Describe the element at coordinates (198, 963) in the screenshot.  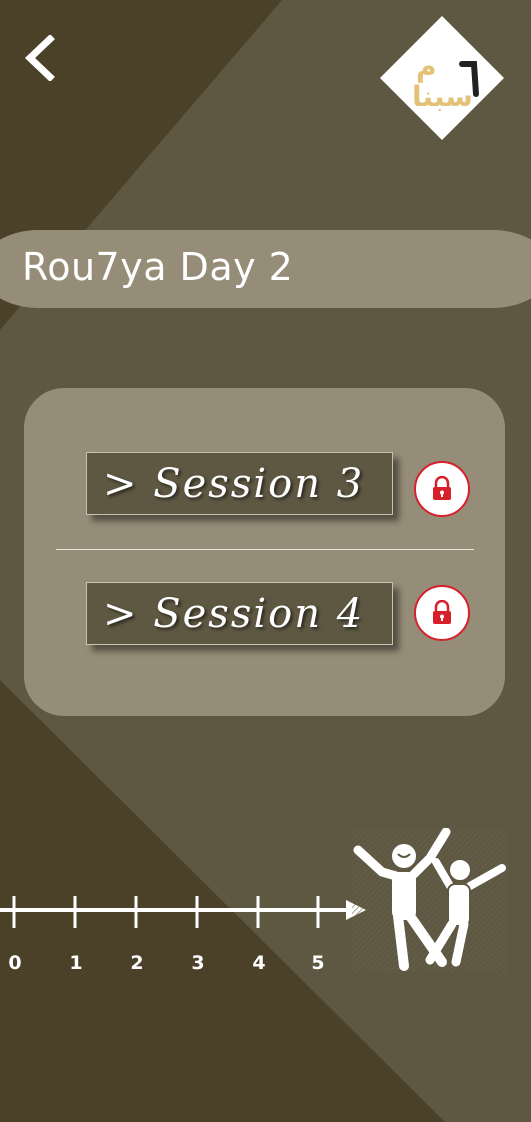
I see `timeline-tick-3: 3` at that location.